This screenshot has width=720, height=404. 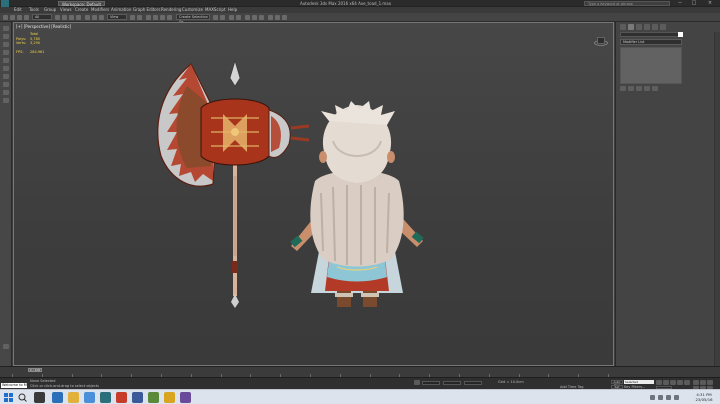 What do you see at coordinates (651, 65) in the screenshot?
I see `modifier-stack` at bounding box center [651, 65].